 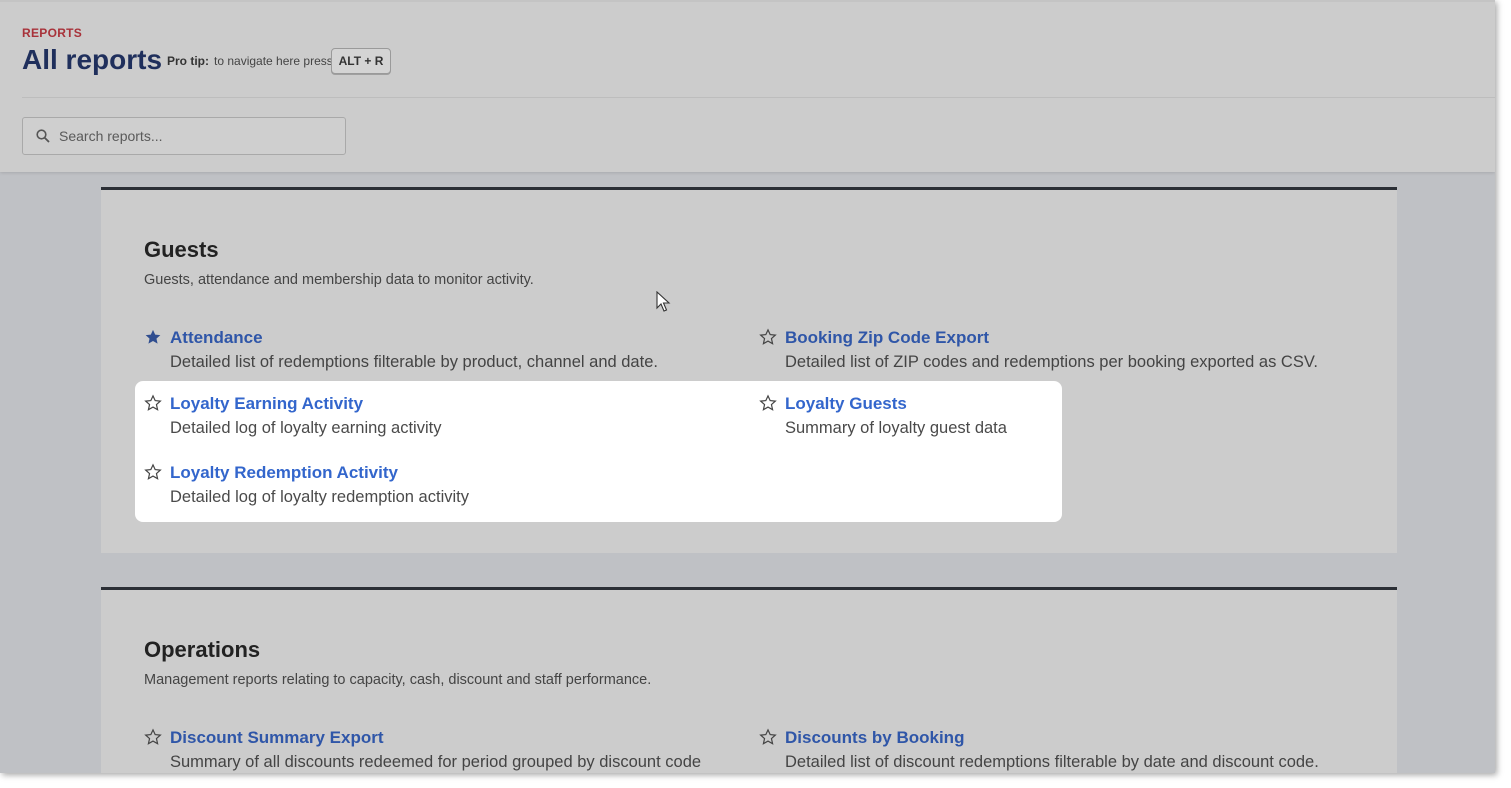 I want to click on pro-tip-text: to navigate here press, so click(x=273, y=61).